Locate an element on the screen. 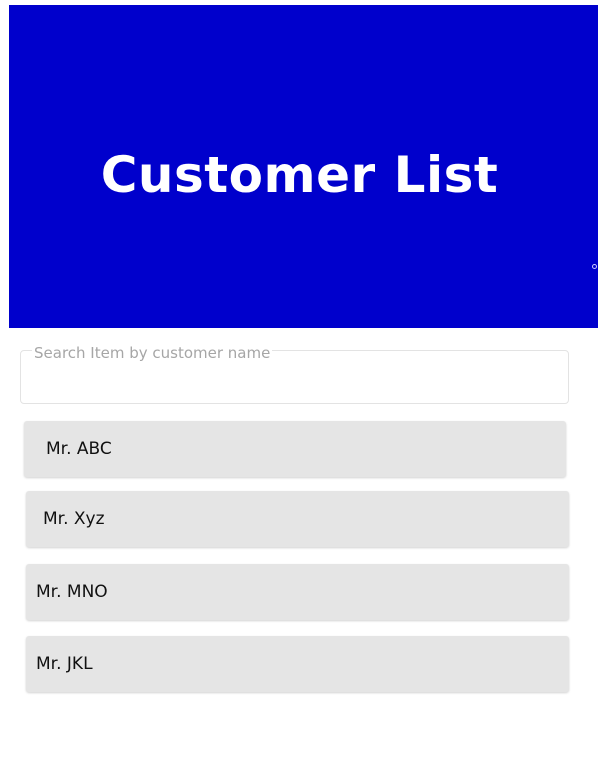  customer-list-item: Mr. JKL is located at coordinates (297, 664).